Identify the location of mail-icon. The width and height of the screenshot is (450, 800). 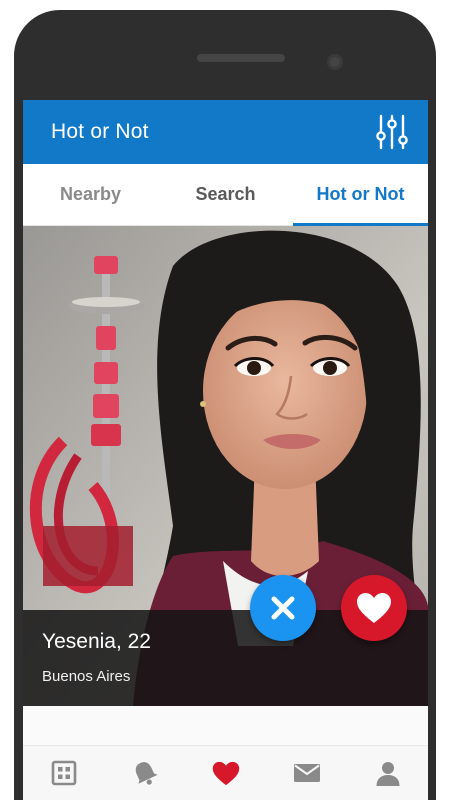
(306, 773).